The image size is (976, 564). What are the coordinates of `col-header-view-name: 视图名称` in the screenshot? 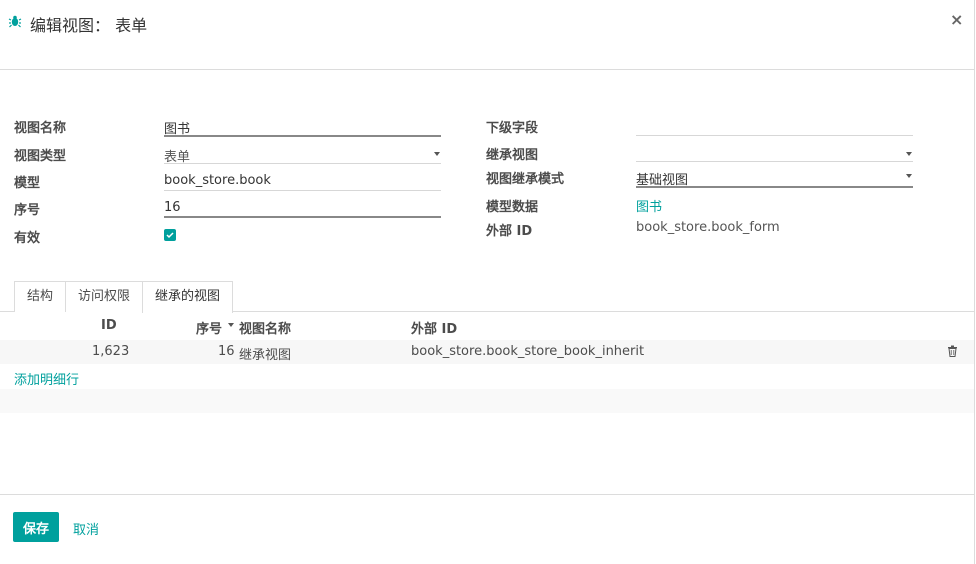 It's located at (265, 327).